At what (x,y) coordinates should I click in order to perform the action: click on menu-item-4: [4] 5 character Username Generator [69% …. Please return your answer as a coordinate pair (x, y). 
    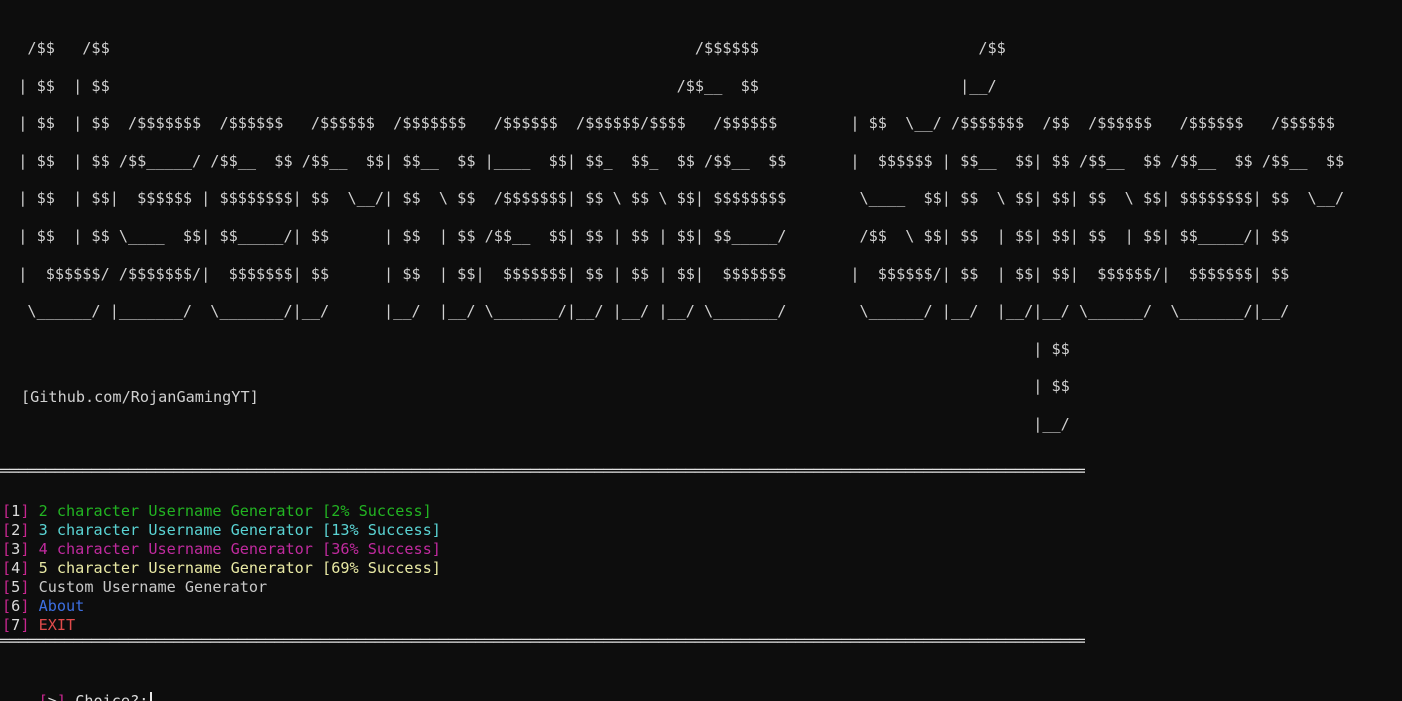
    Looking at the image, I should click on (221, 568).